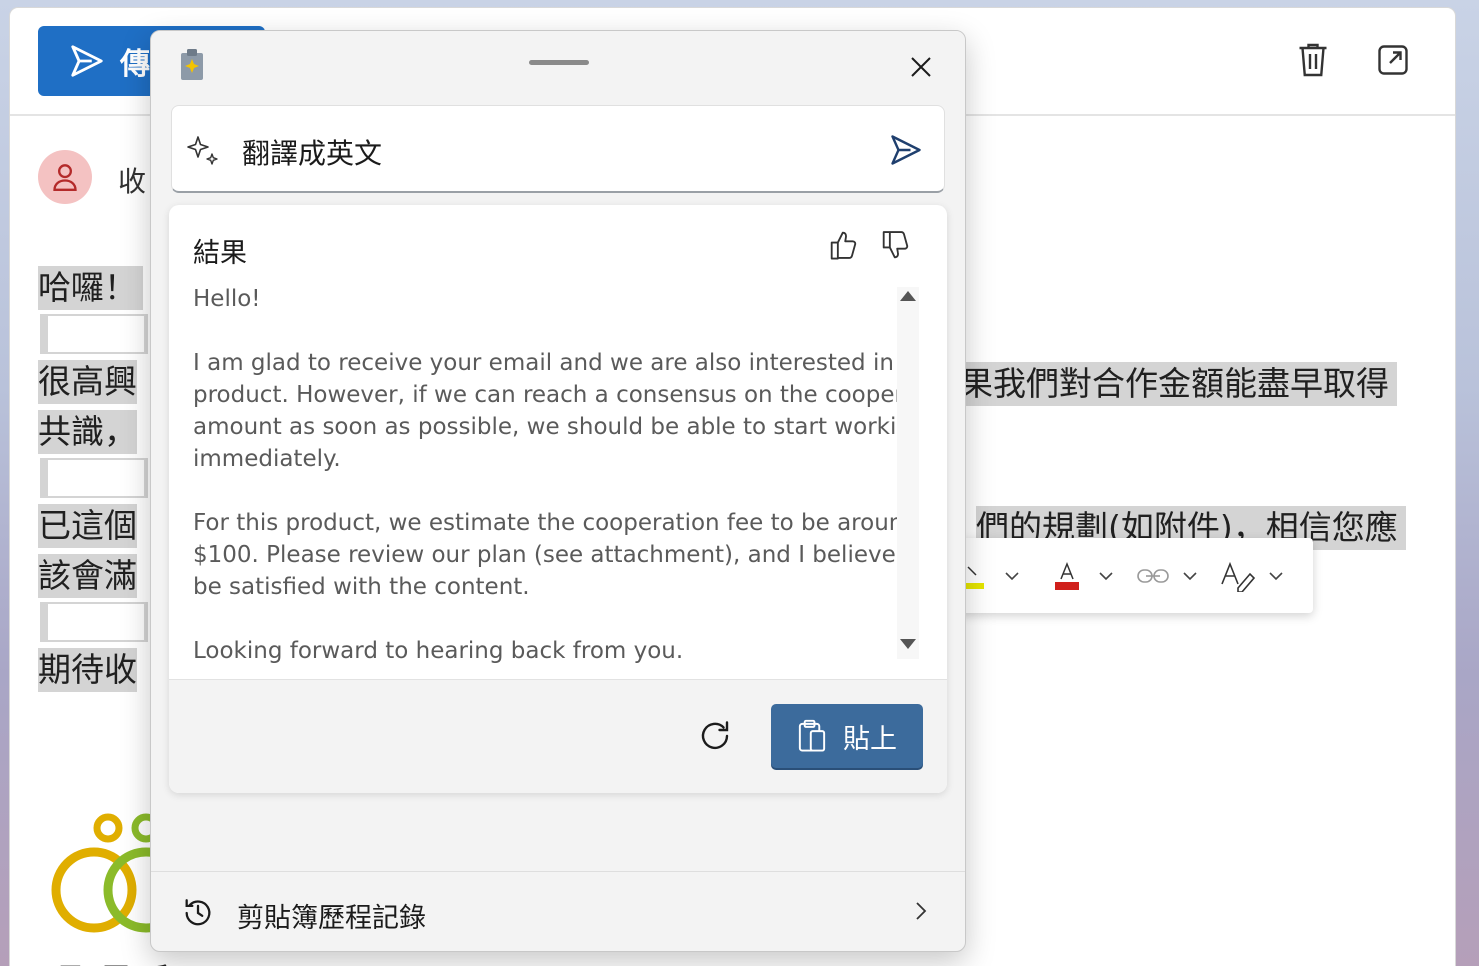 The image size is (1479, 966). I want to click on trash-icon, so click(1313, 60).